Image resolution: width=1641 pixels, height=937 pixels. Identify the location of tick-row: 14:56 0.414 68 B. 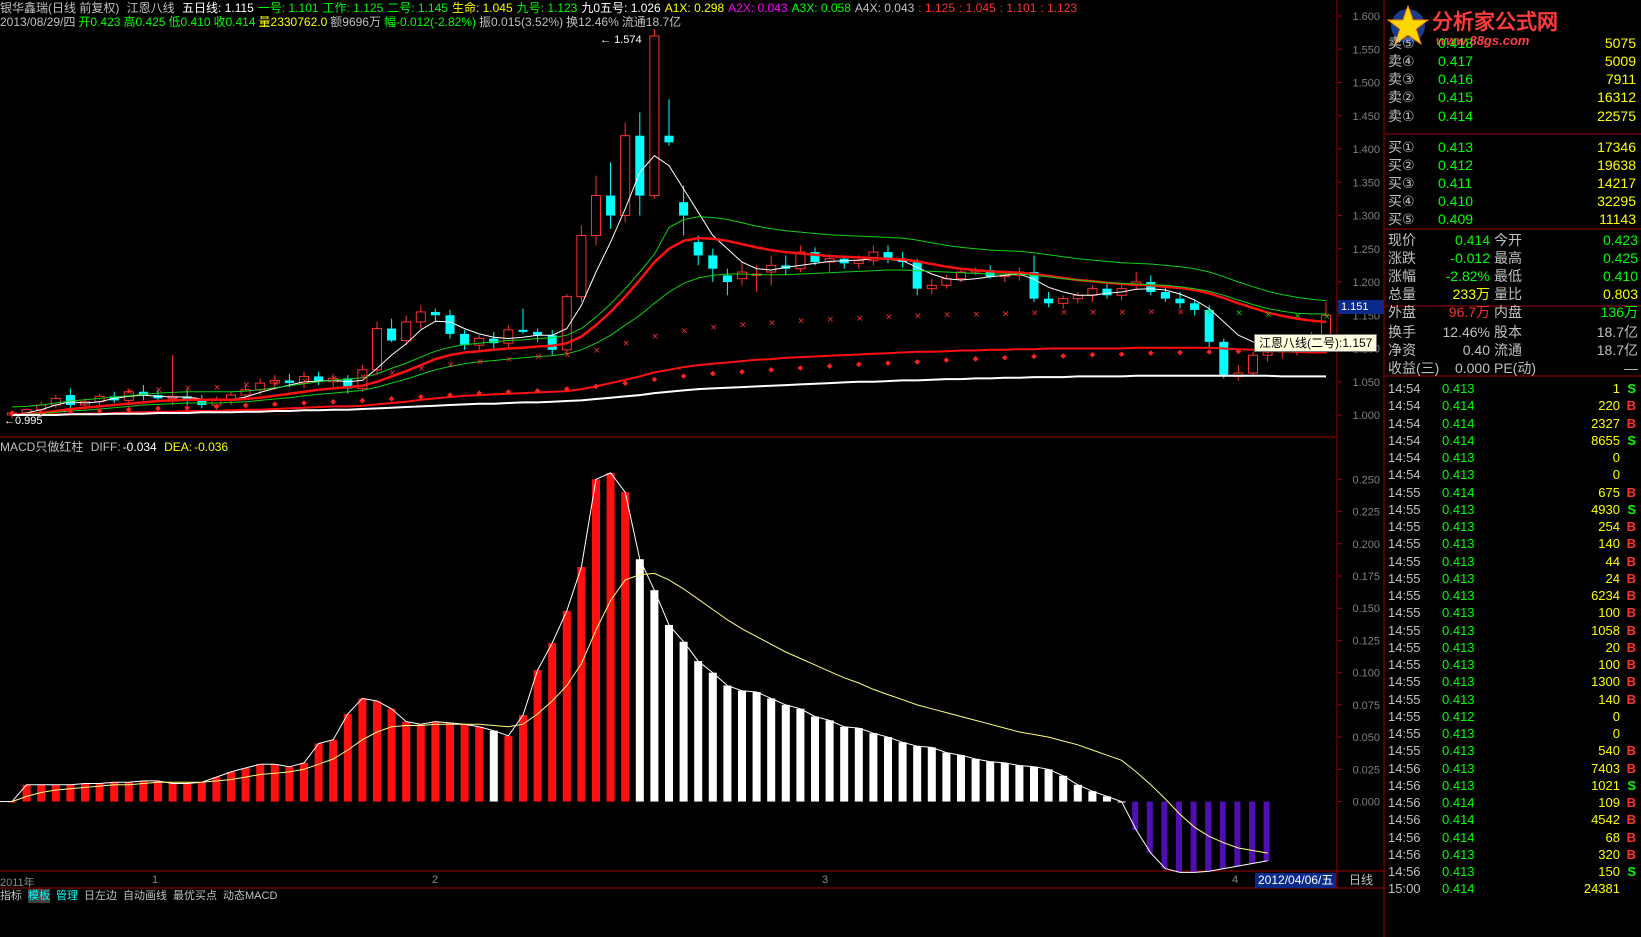
(1512, 837).